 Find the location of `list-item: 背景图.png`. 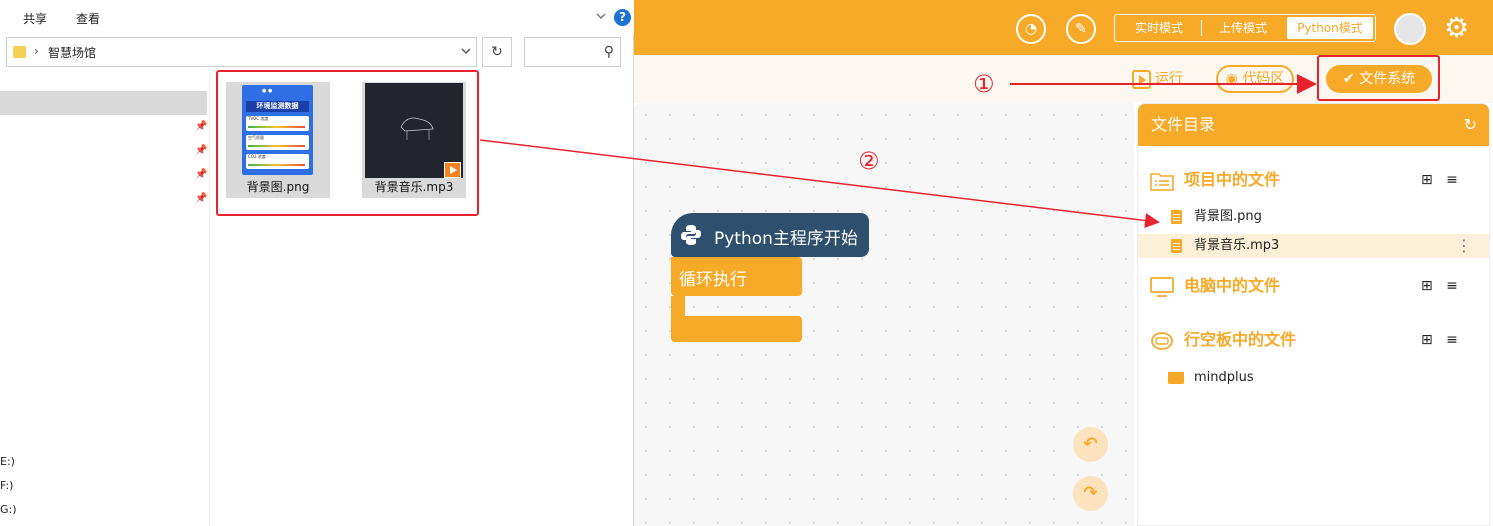

list-item: 背景图.png is located at coordinates (1313, 217).